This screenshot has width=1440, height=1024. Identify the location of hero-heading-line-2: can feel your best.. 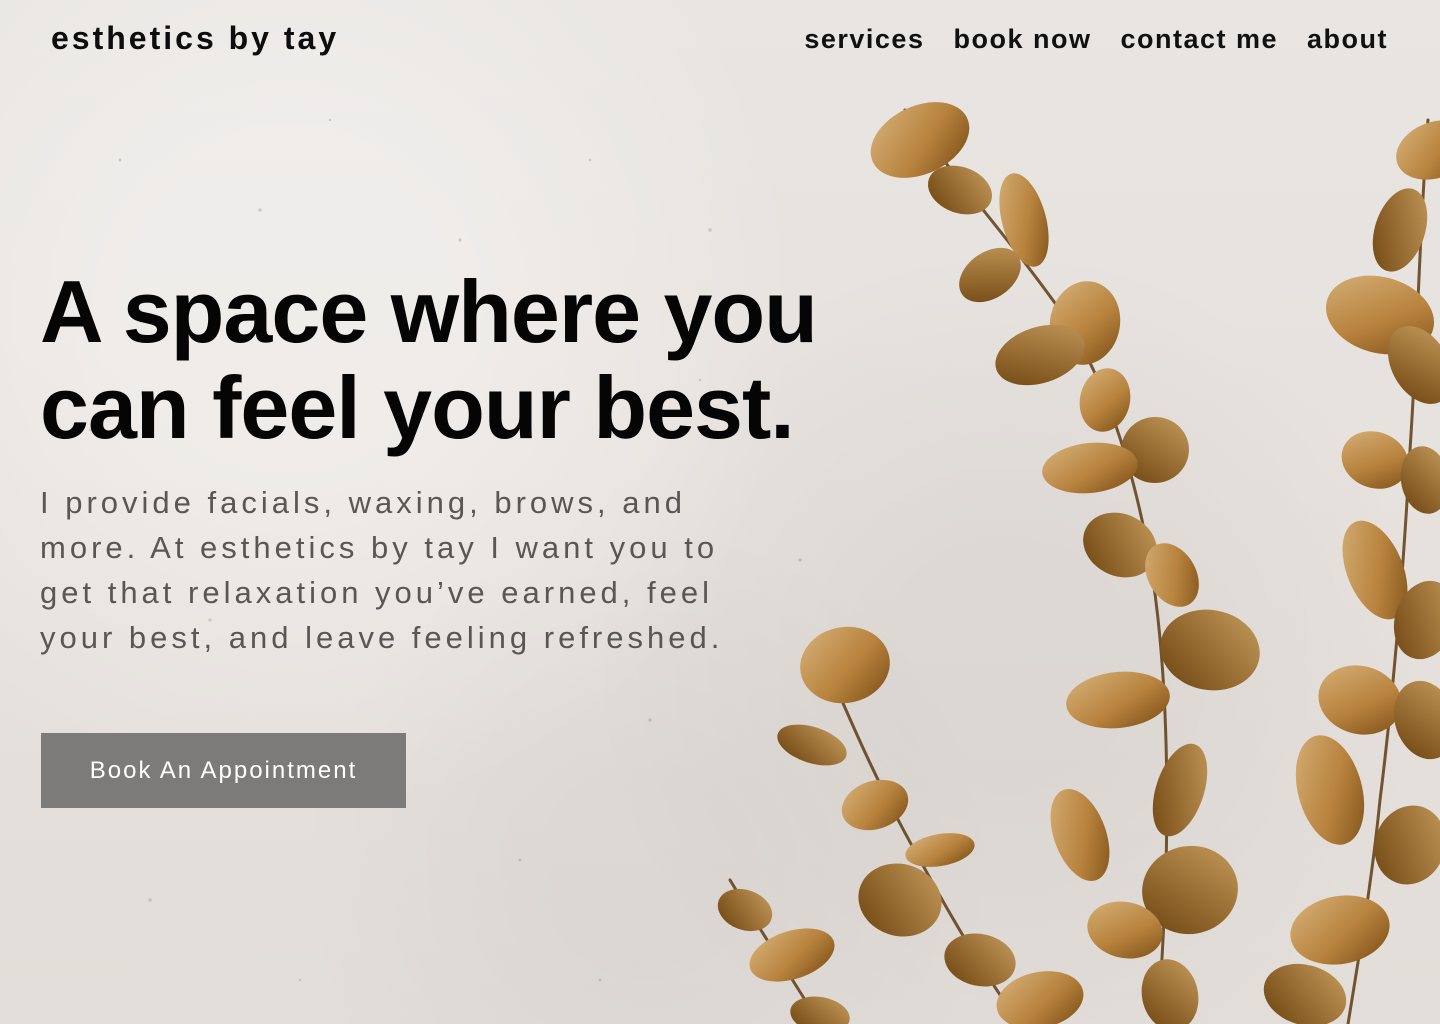
(417, 407).